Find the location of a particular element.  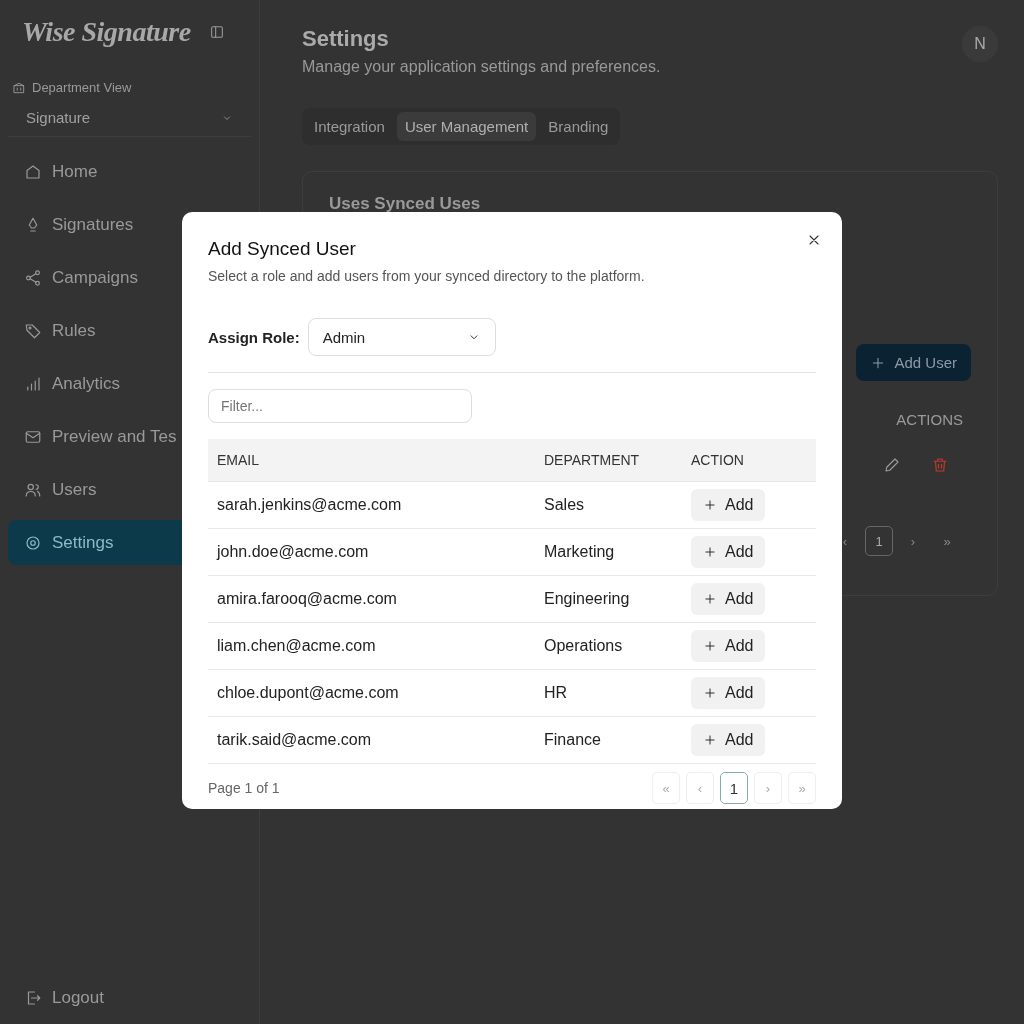

page-button: « is located at coordinates (666, 788).